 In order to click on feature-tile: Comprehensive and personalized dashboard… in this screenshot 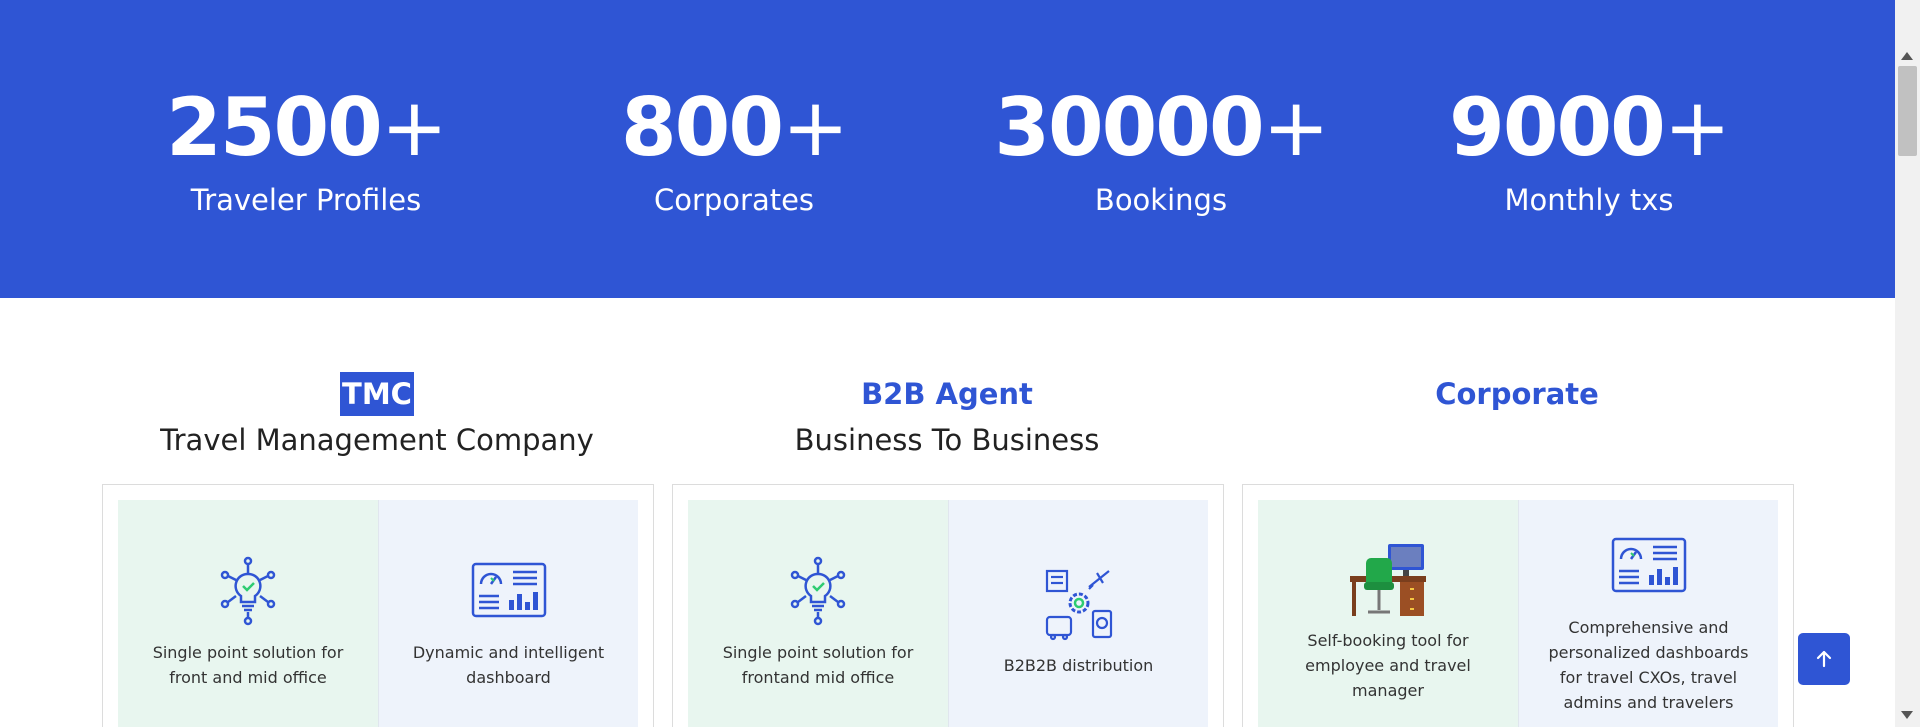, I will do `click(1648, 613)`.